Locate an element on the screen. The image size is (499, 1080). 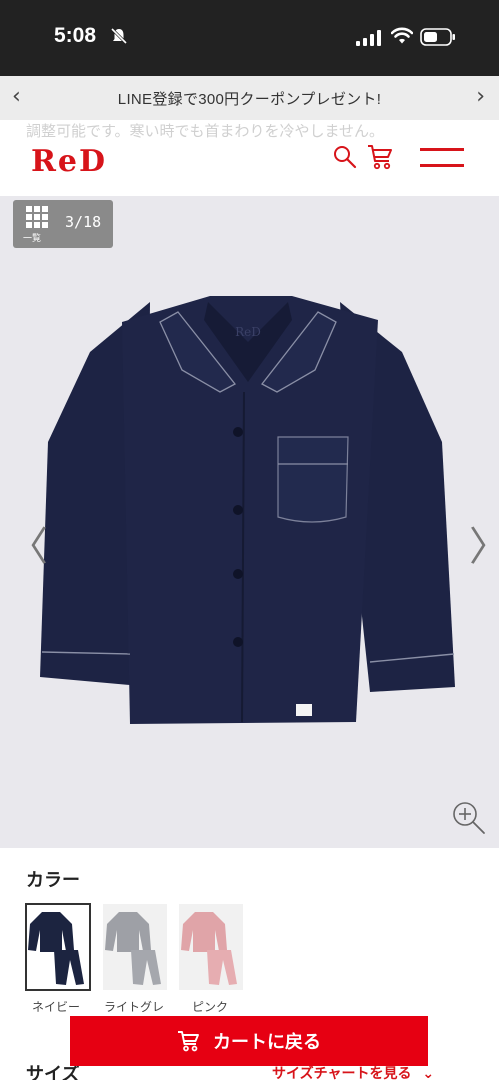
thumbnail-list-button: 一覧 3/18 is located at coordinates (63, 224).